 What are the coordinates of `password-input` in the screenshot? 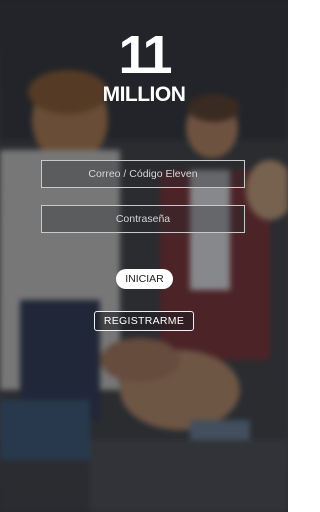 It's located at (143, 219).